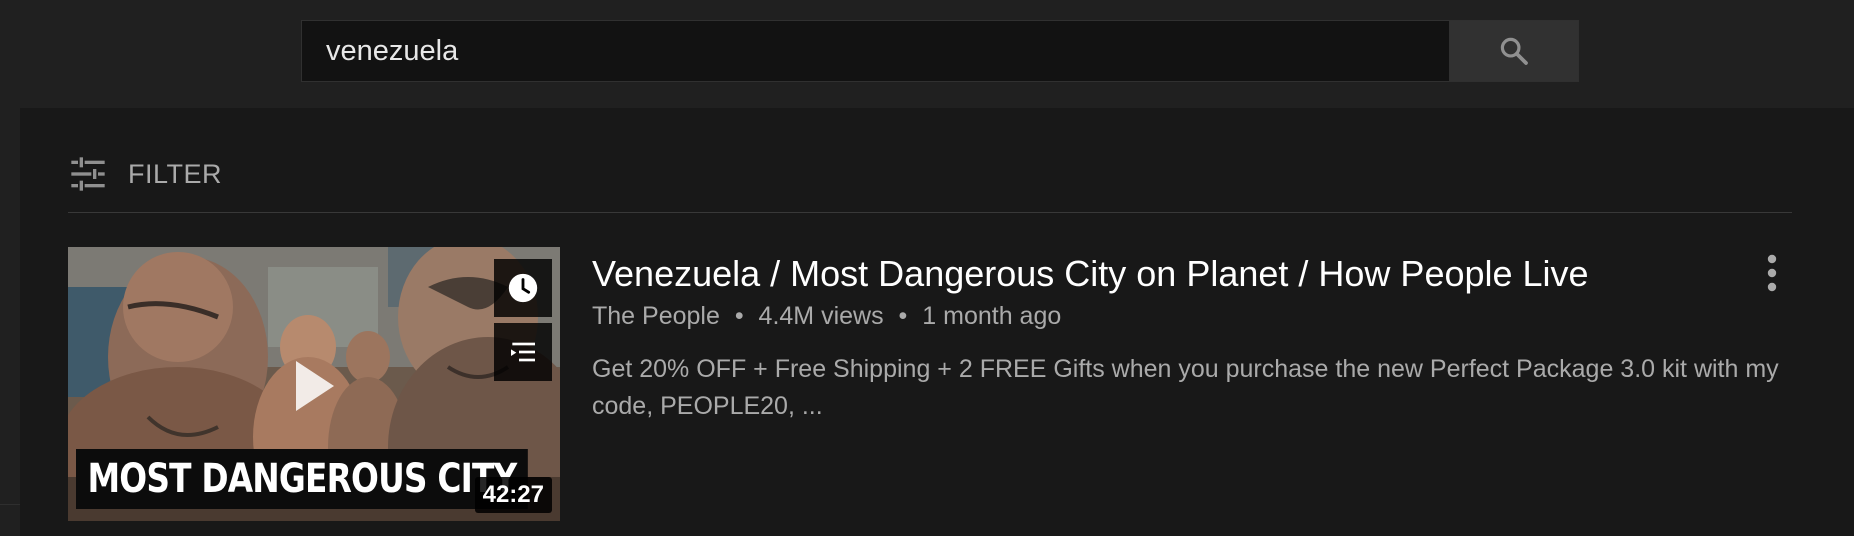  I want to click on search-input, so click(875, 51).